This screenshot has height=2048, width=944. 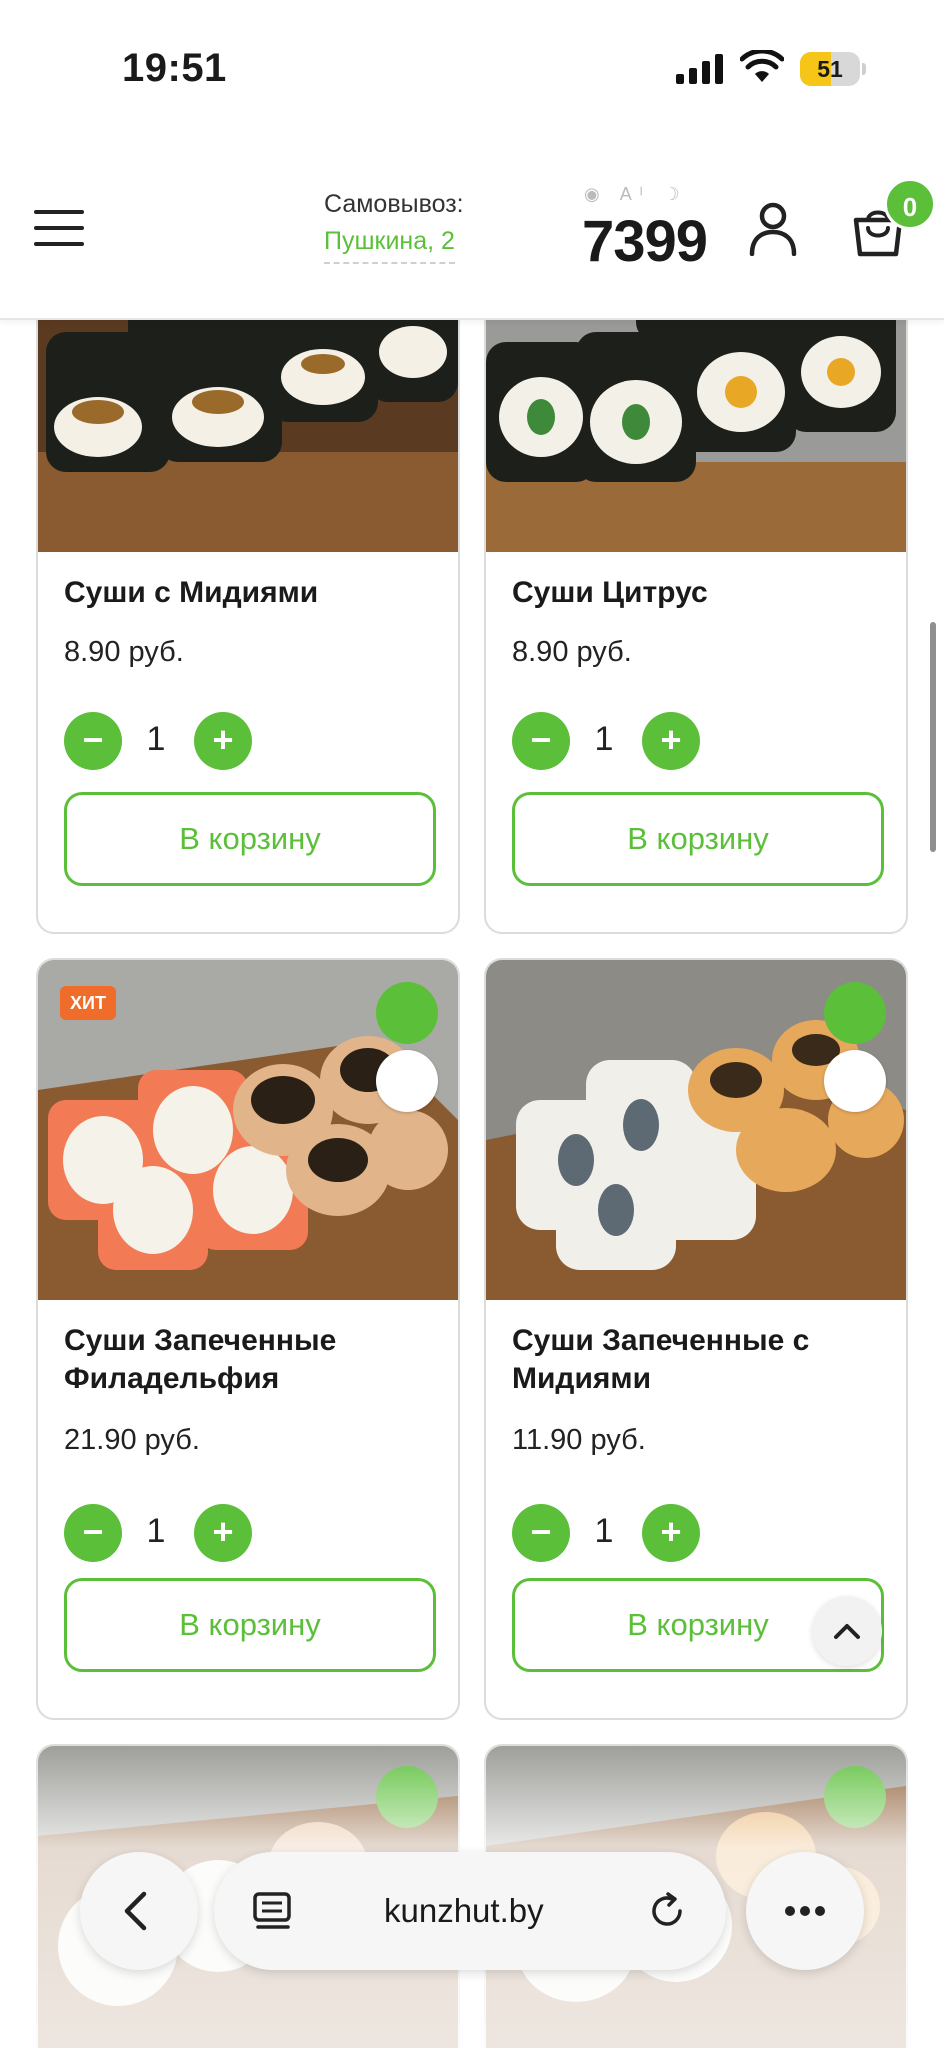 I want to click on cart-count-badge: 0, so click(x=910, y=204).